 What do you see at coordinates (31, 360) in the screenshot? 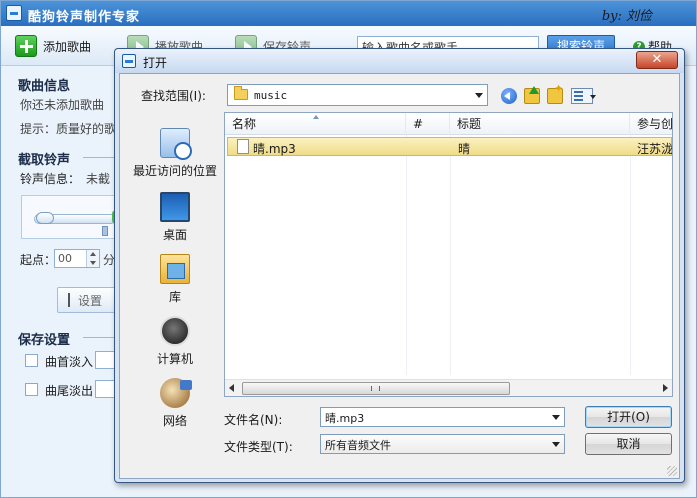
I see `fade-in-checkbox` at bounding box center [31, 360].